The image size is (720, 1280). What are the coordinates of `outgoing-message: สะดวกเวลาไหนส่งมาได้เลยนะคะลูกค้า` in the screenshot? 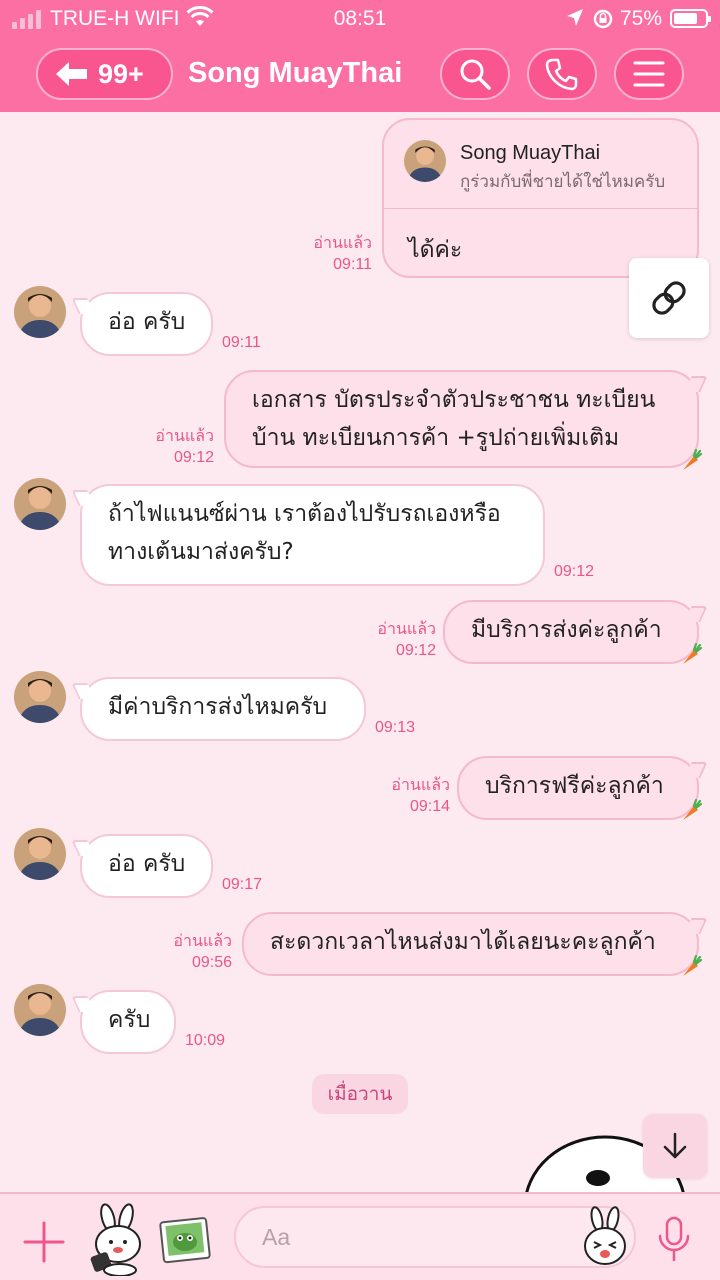 It's located at (470, 944).